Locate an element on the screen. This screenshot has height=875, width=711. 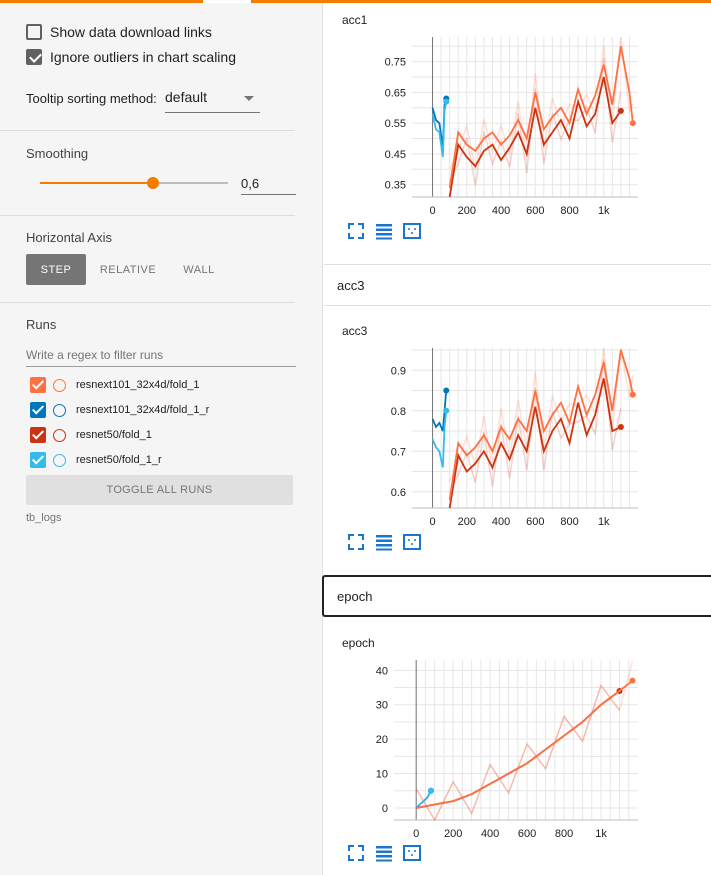
chart-title: acc3 is located at coordinates (355, 331).